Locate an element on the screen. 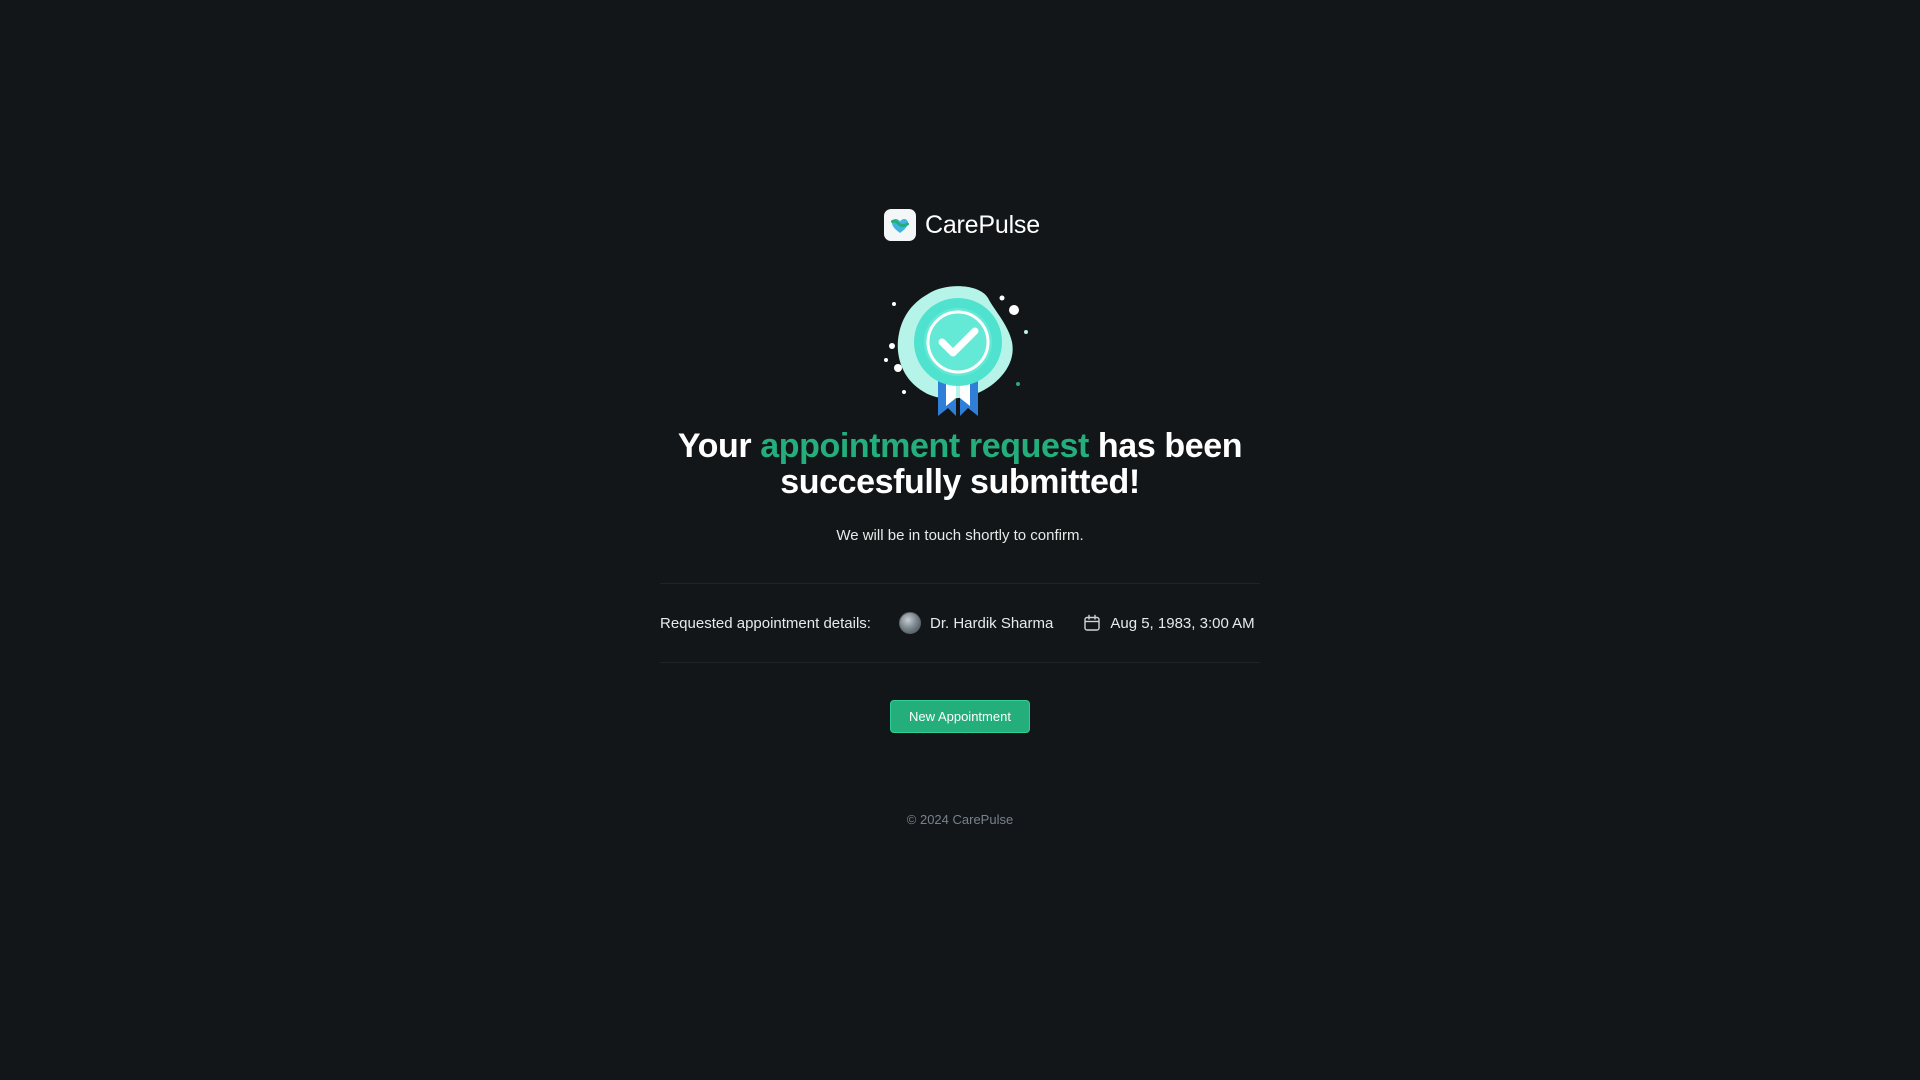 The image size is (1920, 1080). headline-accent: appointment request is located at coordinates (924, 446).